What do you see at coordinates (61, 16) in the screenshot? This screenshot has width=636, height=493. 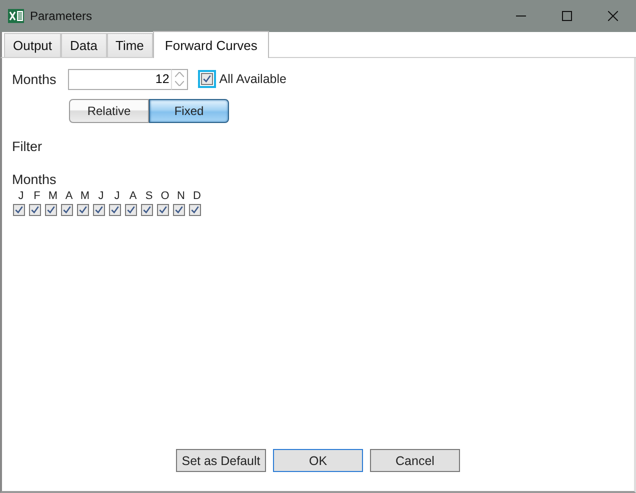 I see `window-title: Parameters` at bounding box center [61, 16].